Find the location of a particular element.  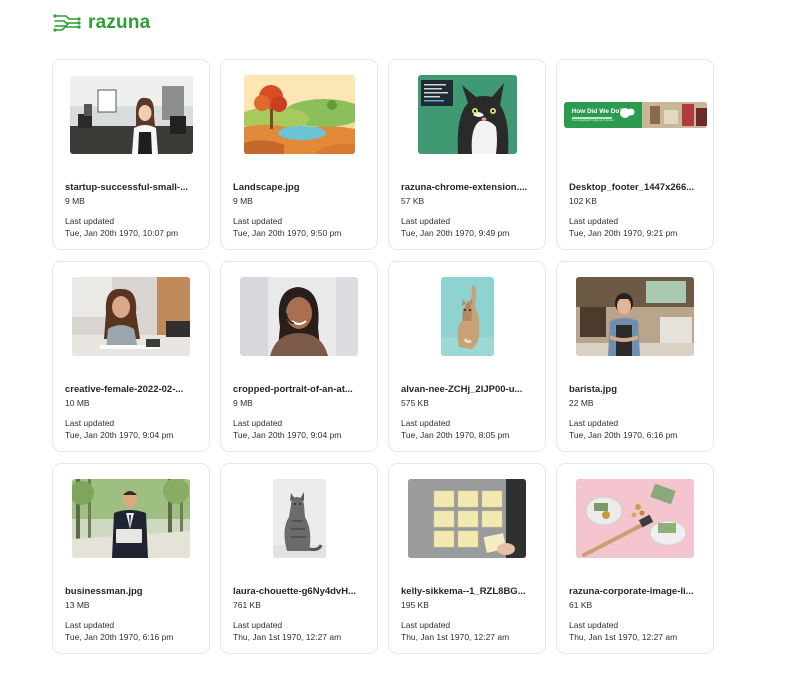

file-size: 22 MB is located at coordinates (581, 403).